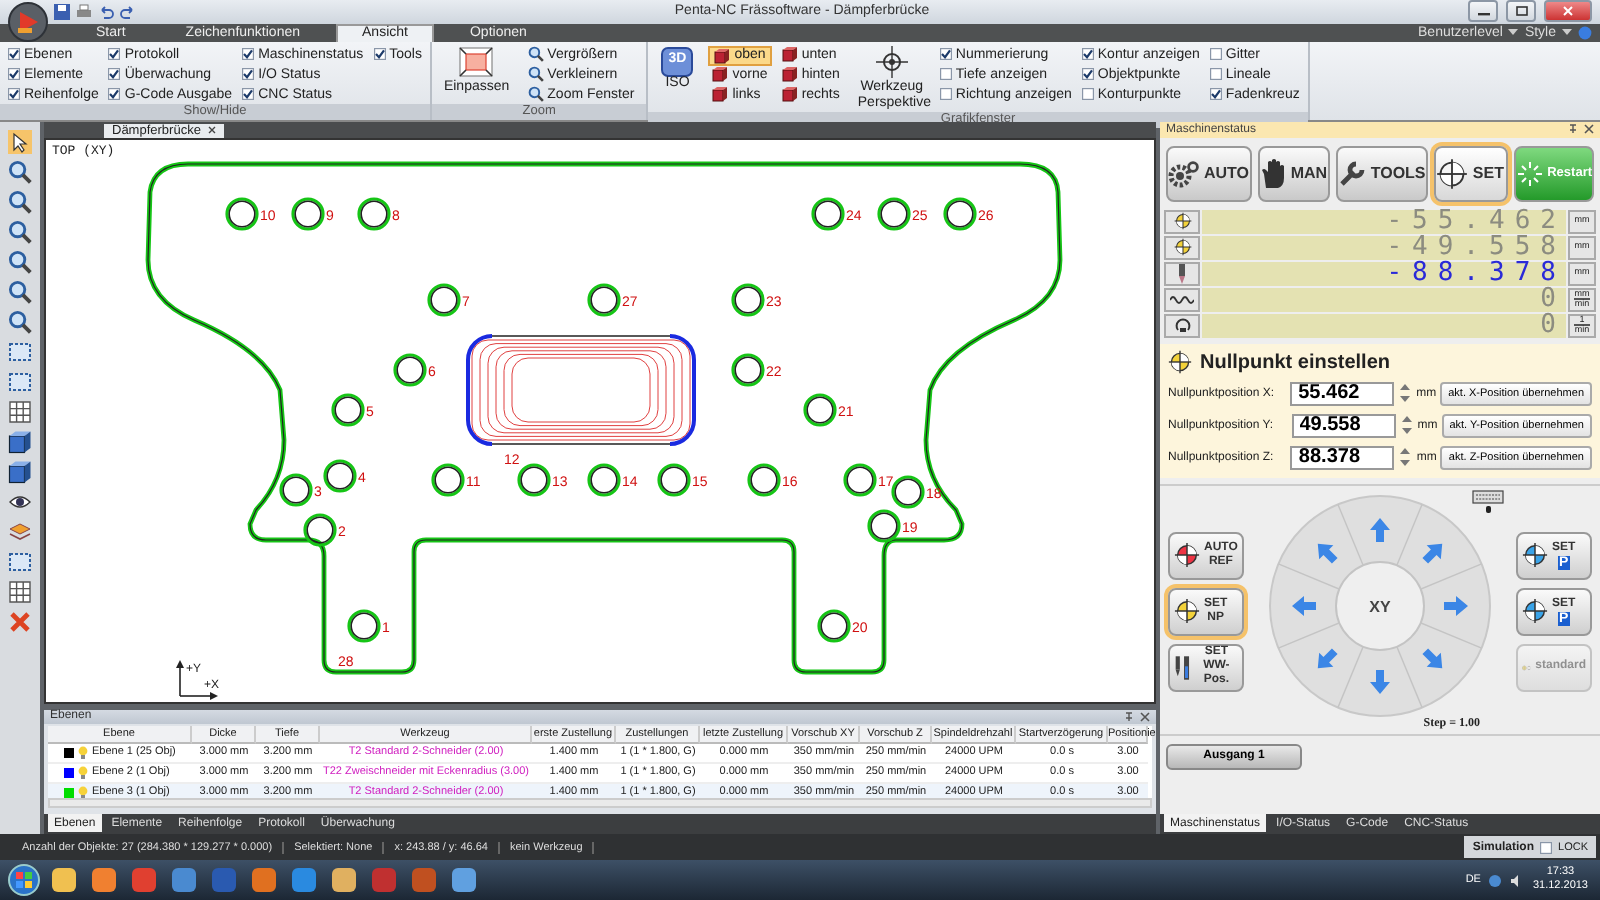 The height and width of the screenshot is (900, 1600). Describe the element at coordinates (1342, 393) in the screenshot. I see `number-field: 55.462` at that location.